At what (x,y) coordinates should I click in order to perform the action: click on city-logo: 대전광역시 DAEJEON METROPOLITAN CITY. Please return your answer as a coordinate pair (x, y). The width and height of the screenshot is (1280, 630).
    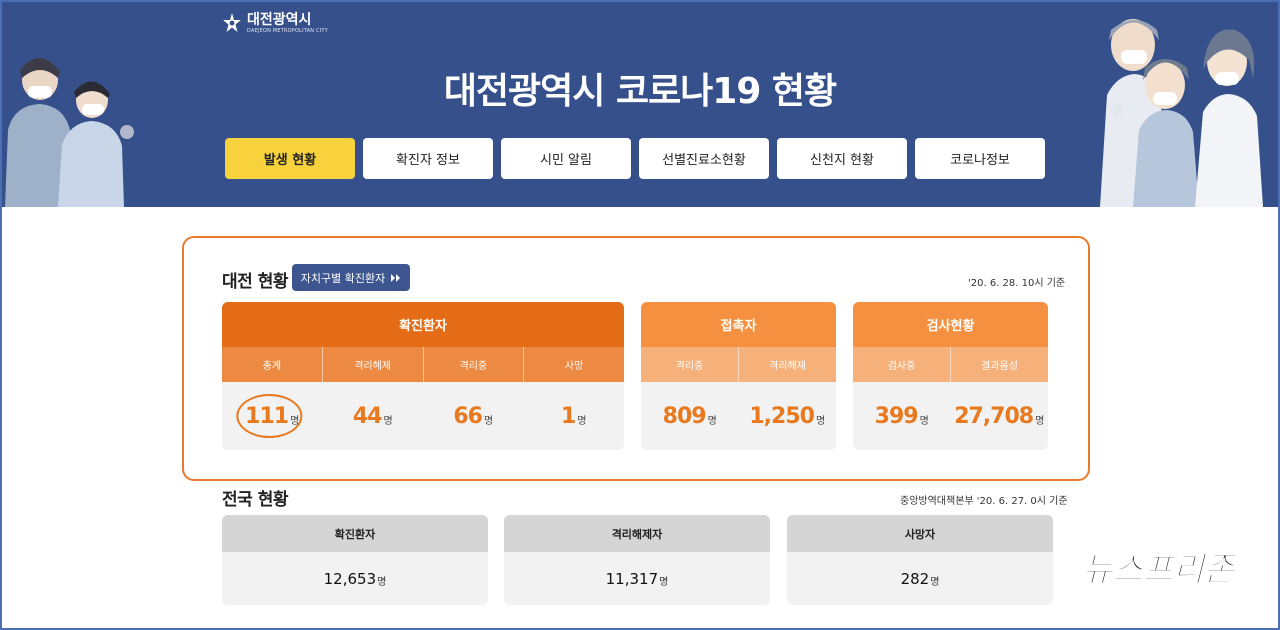
    Looking at the image, I should click on (274, 23).